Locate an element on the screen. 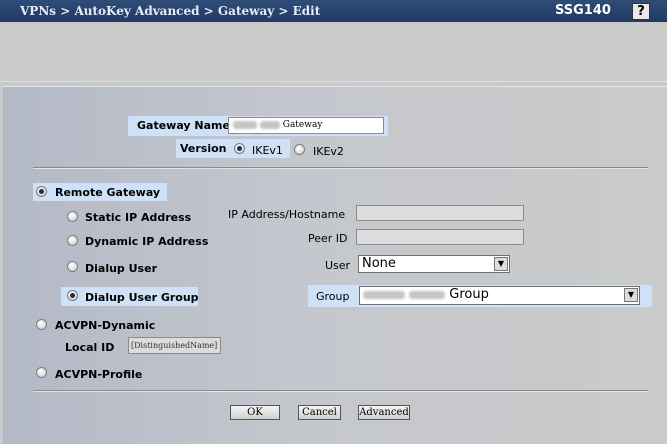  acvpn-dynamic-radio is located at coordinates (41, 324).